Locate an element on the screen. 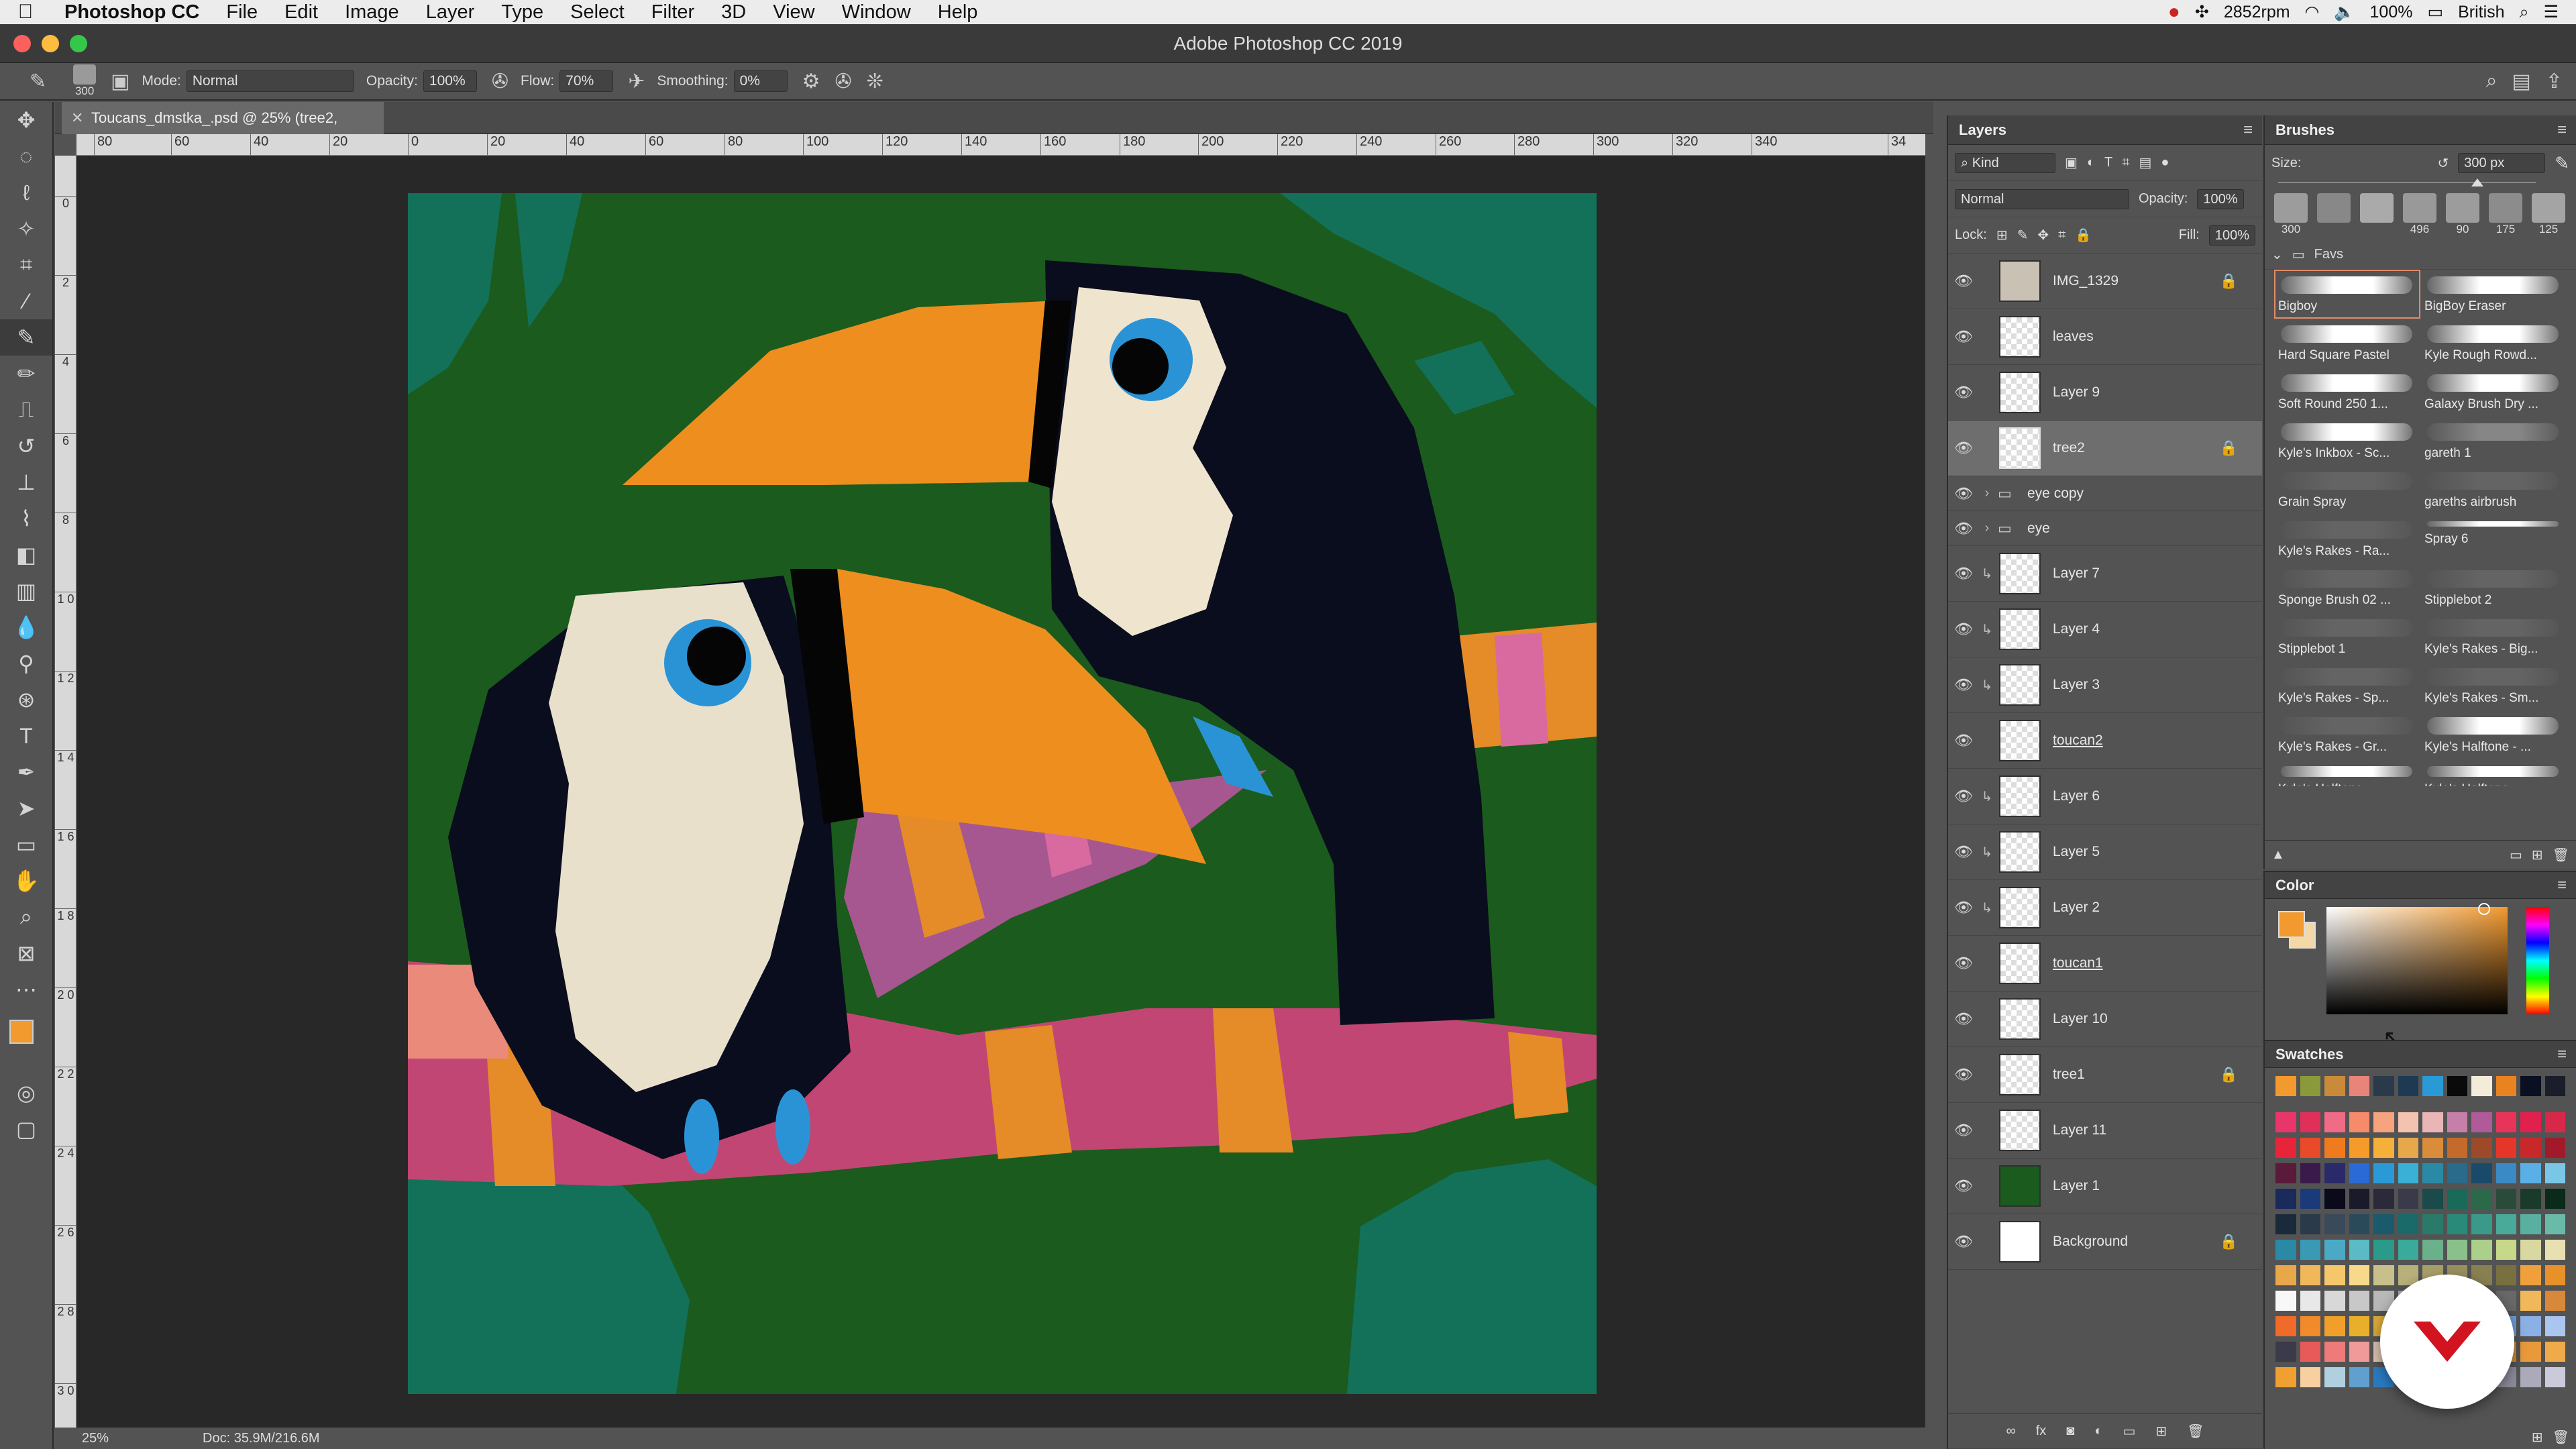 The height and width of the screenshot is (1449, 2576). input-source: British is located at coordinates (2481, 12).